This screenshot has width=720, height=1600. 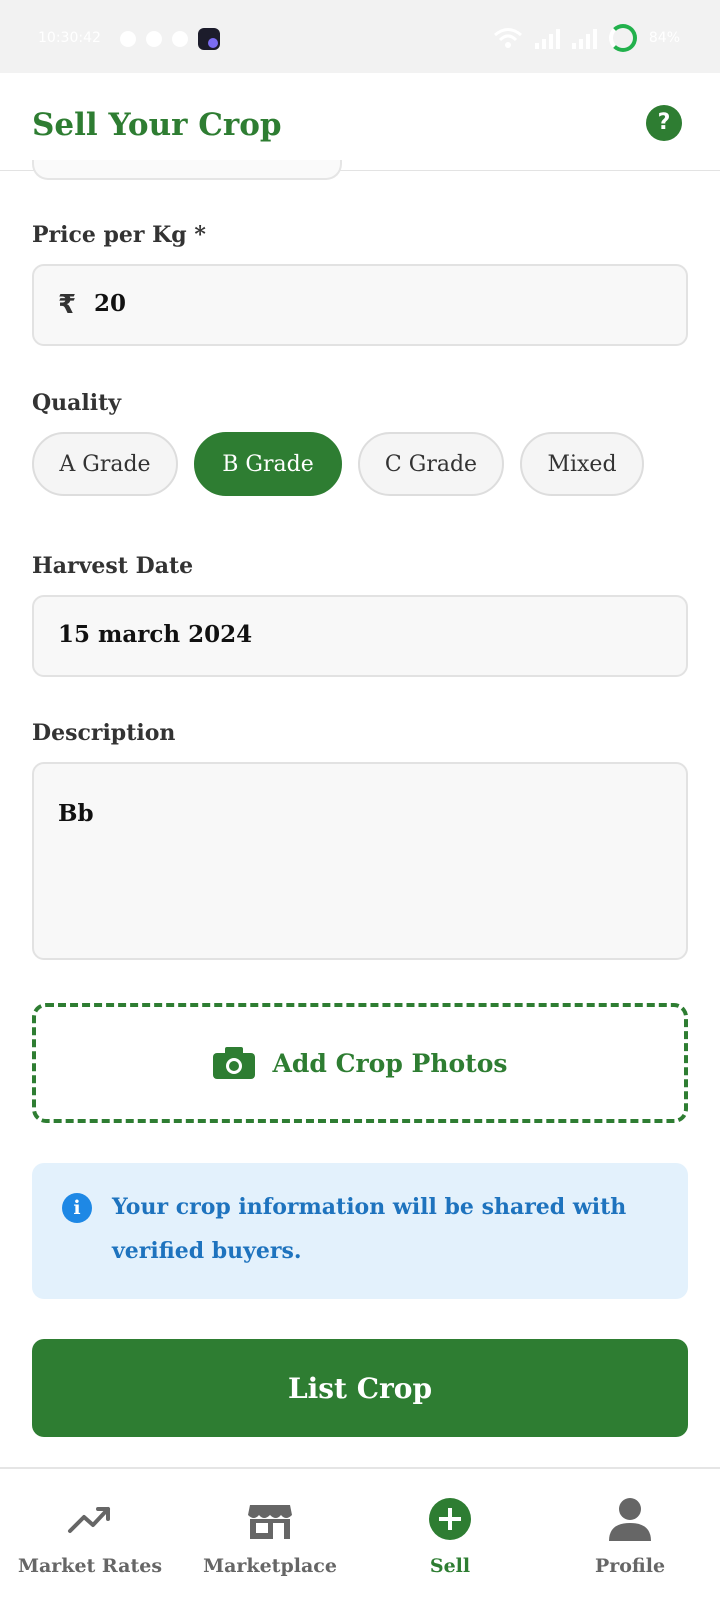 I want to click on harvest-date-value: 15 march 2024, so click(x=155, y=634).